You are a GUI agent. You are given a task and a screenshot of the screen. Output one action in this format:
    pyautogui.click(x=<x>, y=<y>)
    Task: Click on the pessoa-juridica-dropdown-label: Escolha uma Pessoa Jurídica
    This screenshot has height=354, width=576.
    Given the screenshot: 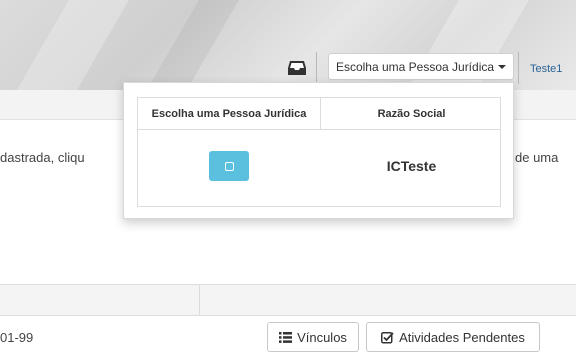 What is the action you would take?
    pyautogui.click(x=415, y=66)
    